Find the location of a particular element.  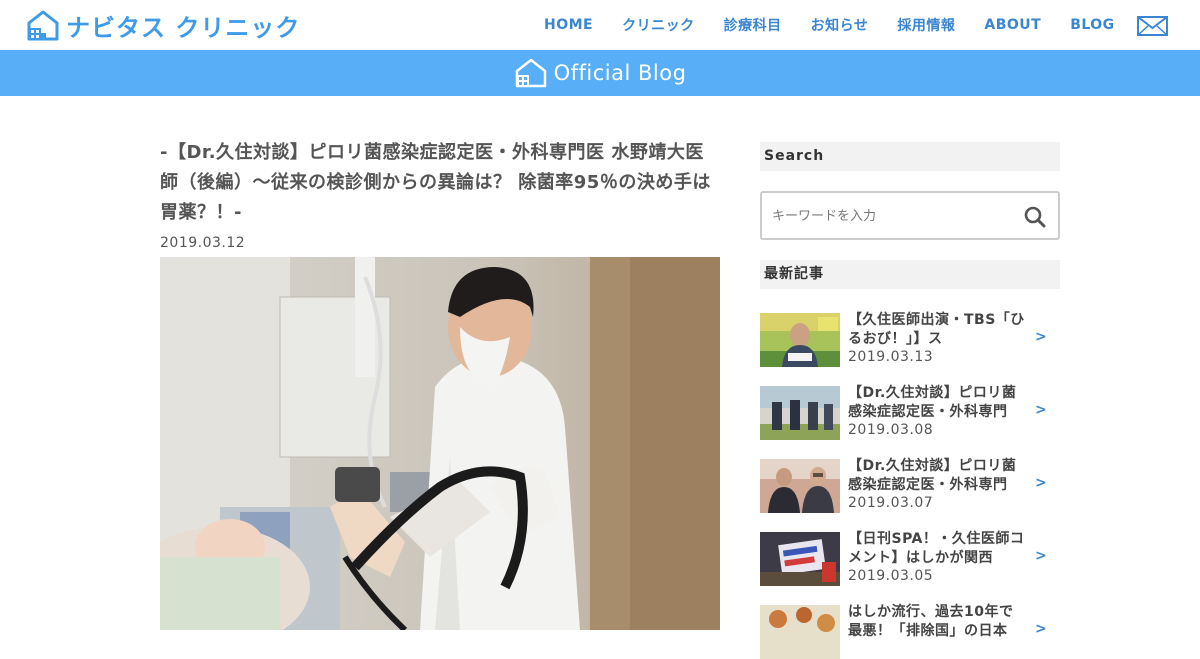

nav-about: ABOUT is located at coordinates (1012, 25).